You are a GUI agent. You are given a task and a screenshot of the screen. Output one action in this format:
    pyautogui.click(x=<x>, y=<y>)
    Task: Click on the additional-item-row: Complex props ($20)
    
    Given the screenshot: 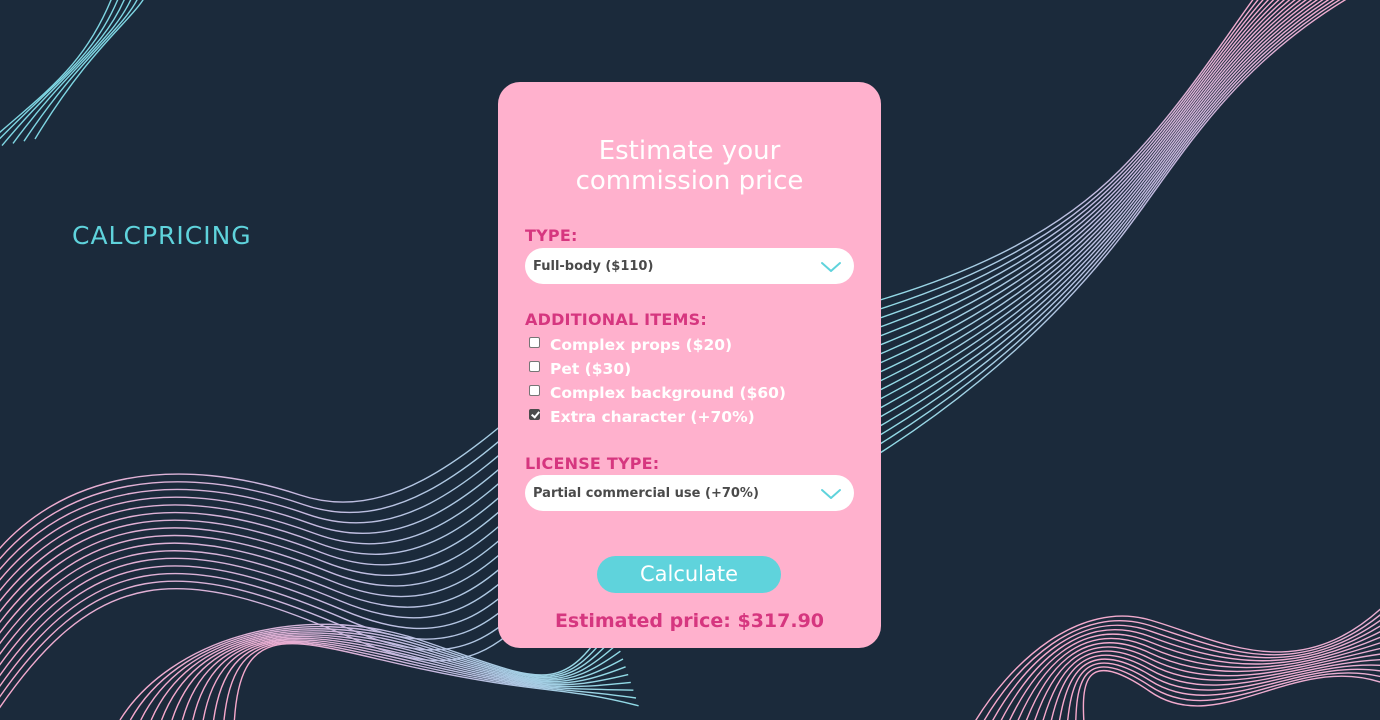 What is the action you would take?
    pyautogui.click(x=694, y=345)
    